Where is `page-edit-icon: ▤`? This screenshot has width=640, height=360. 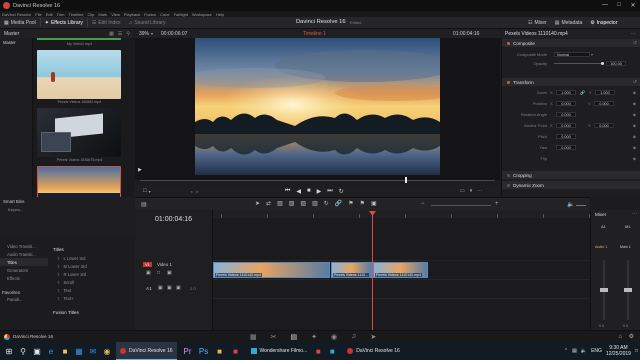 page-edit-icon: ▤ is located at coordinates (294, 337).